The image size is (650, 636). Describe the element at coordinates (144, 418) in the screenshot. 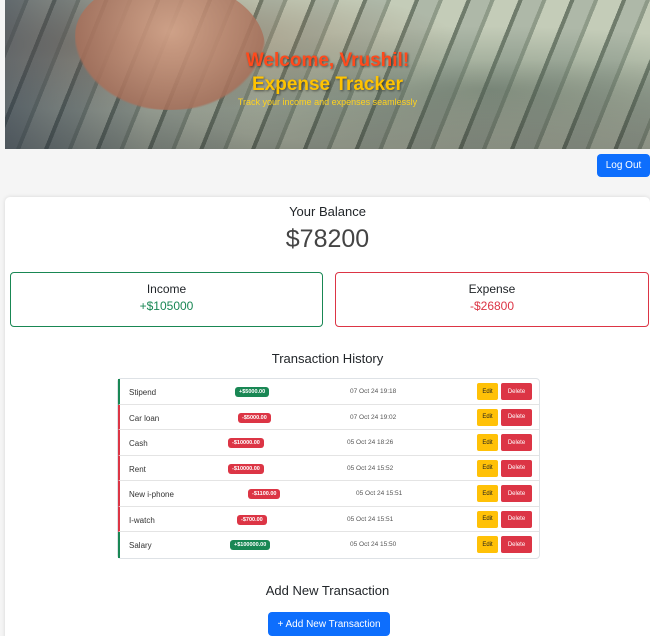

I see `transaction-name: Car loan` at that location.